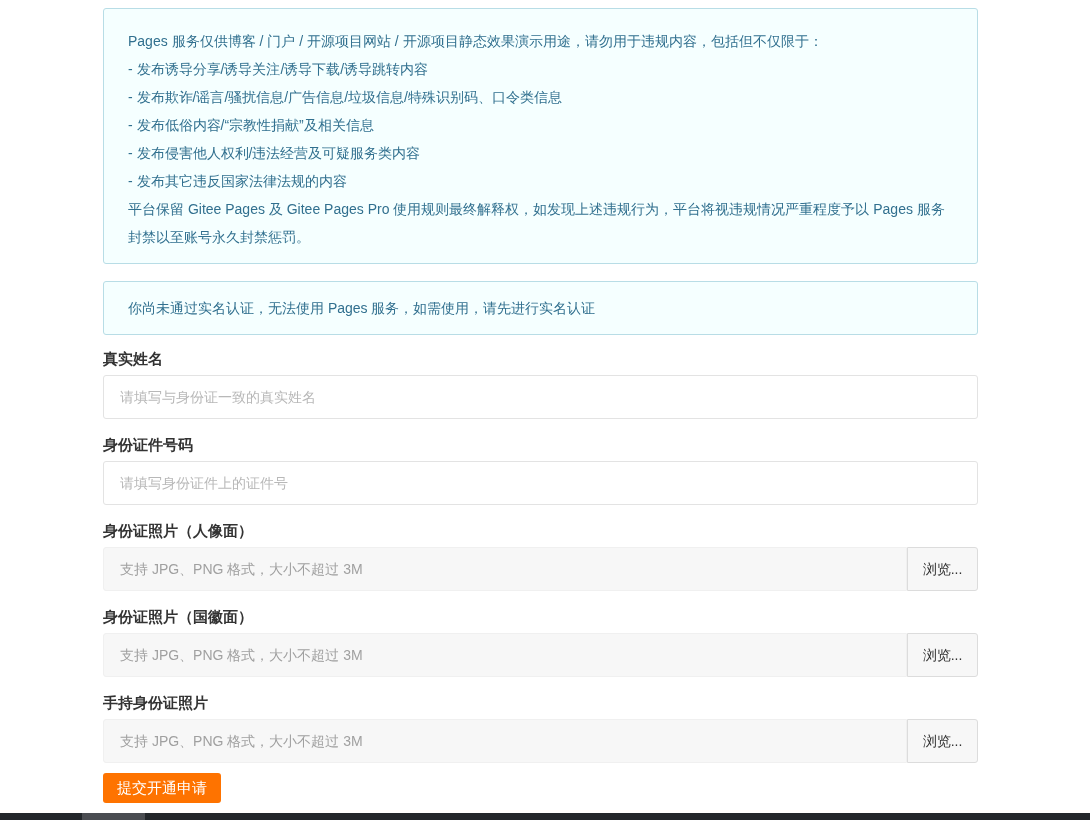  Describe the element at coordinates (178, 531) in the screenshot. I see `field-label: 身份证照片（人像面）` at that location.